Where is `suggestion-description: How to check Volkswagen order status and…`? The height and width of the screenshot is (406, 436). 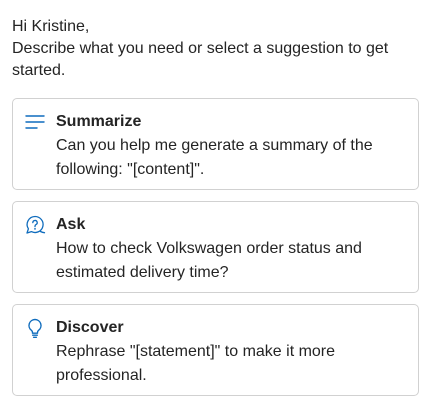
suggestion-description: How to check Volkswagen order status and… is located at coordinates (209, 260).